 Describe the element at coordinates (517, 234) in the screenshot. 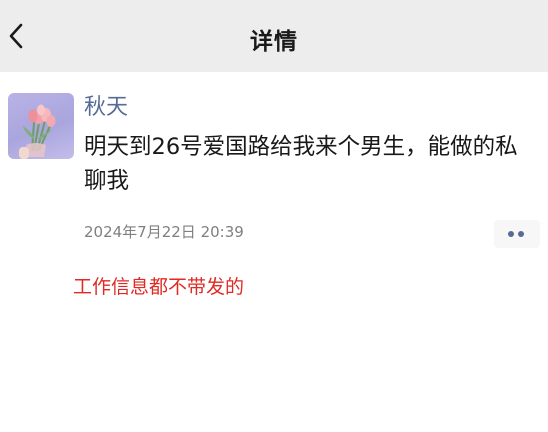

I see `more-actions-button` at that location.